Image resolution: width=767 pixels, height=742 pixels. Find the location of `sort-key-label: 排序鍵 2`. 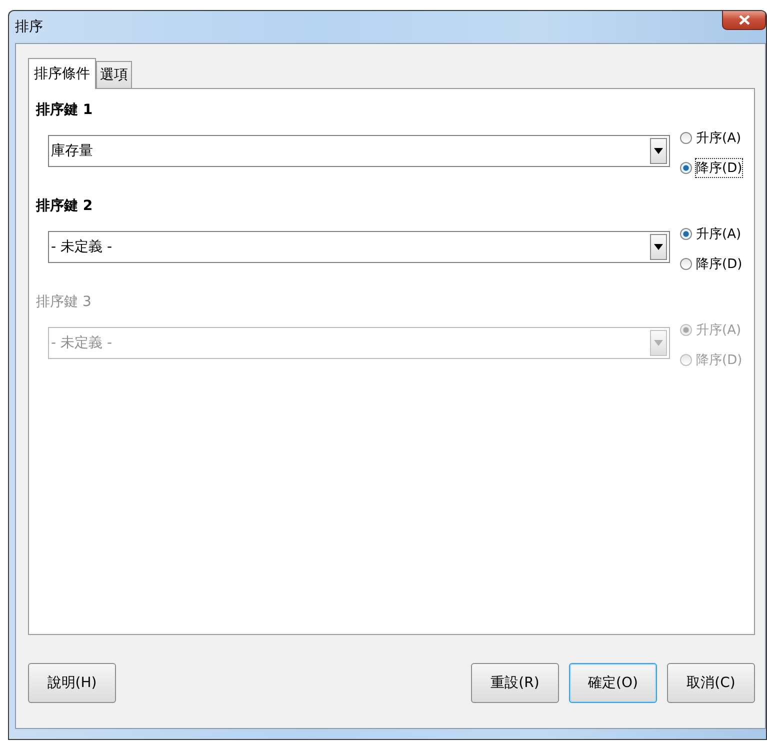

sort-key-label: 排序鍵 2 is located at coordinates (65, 206).